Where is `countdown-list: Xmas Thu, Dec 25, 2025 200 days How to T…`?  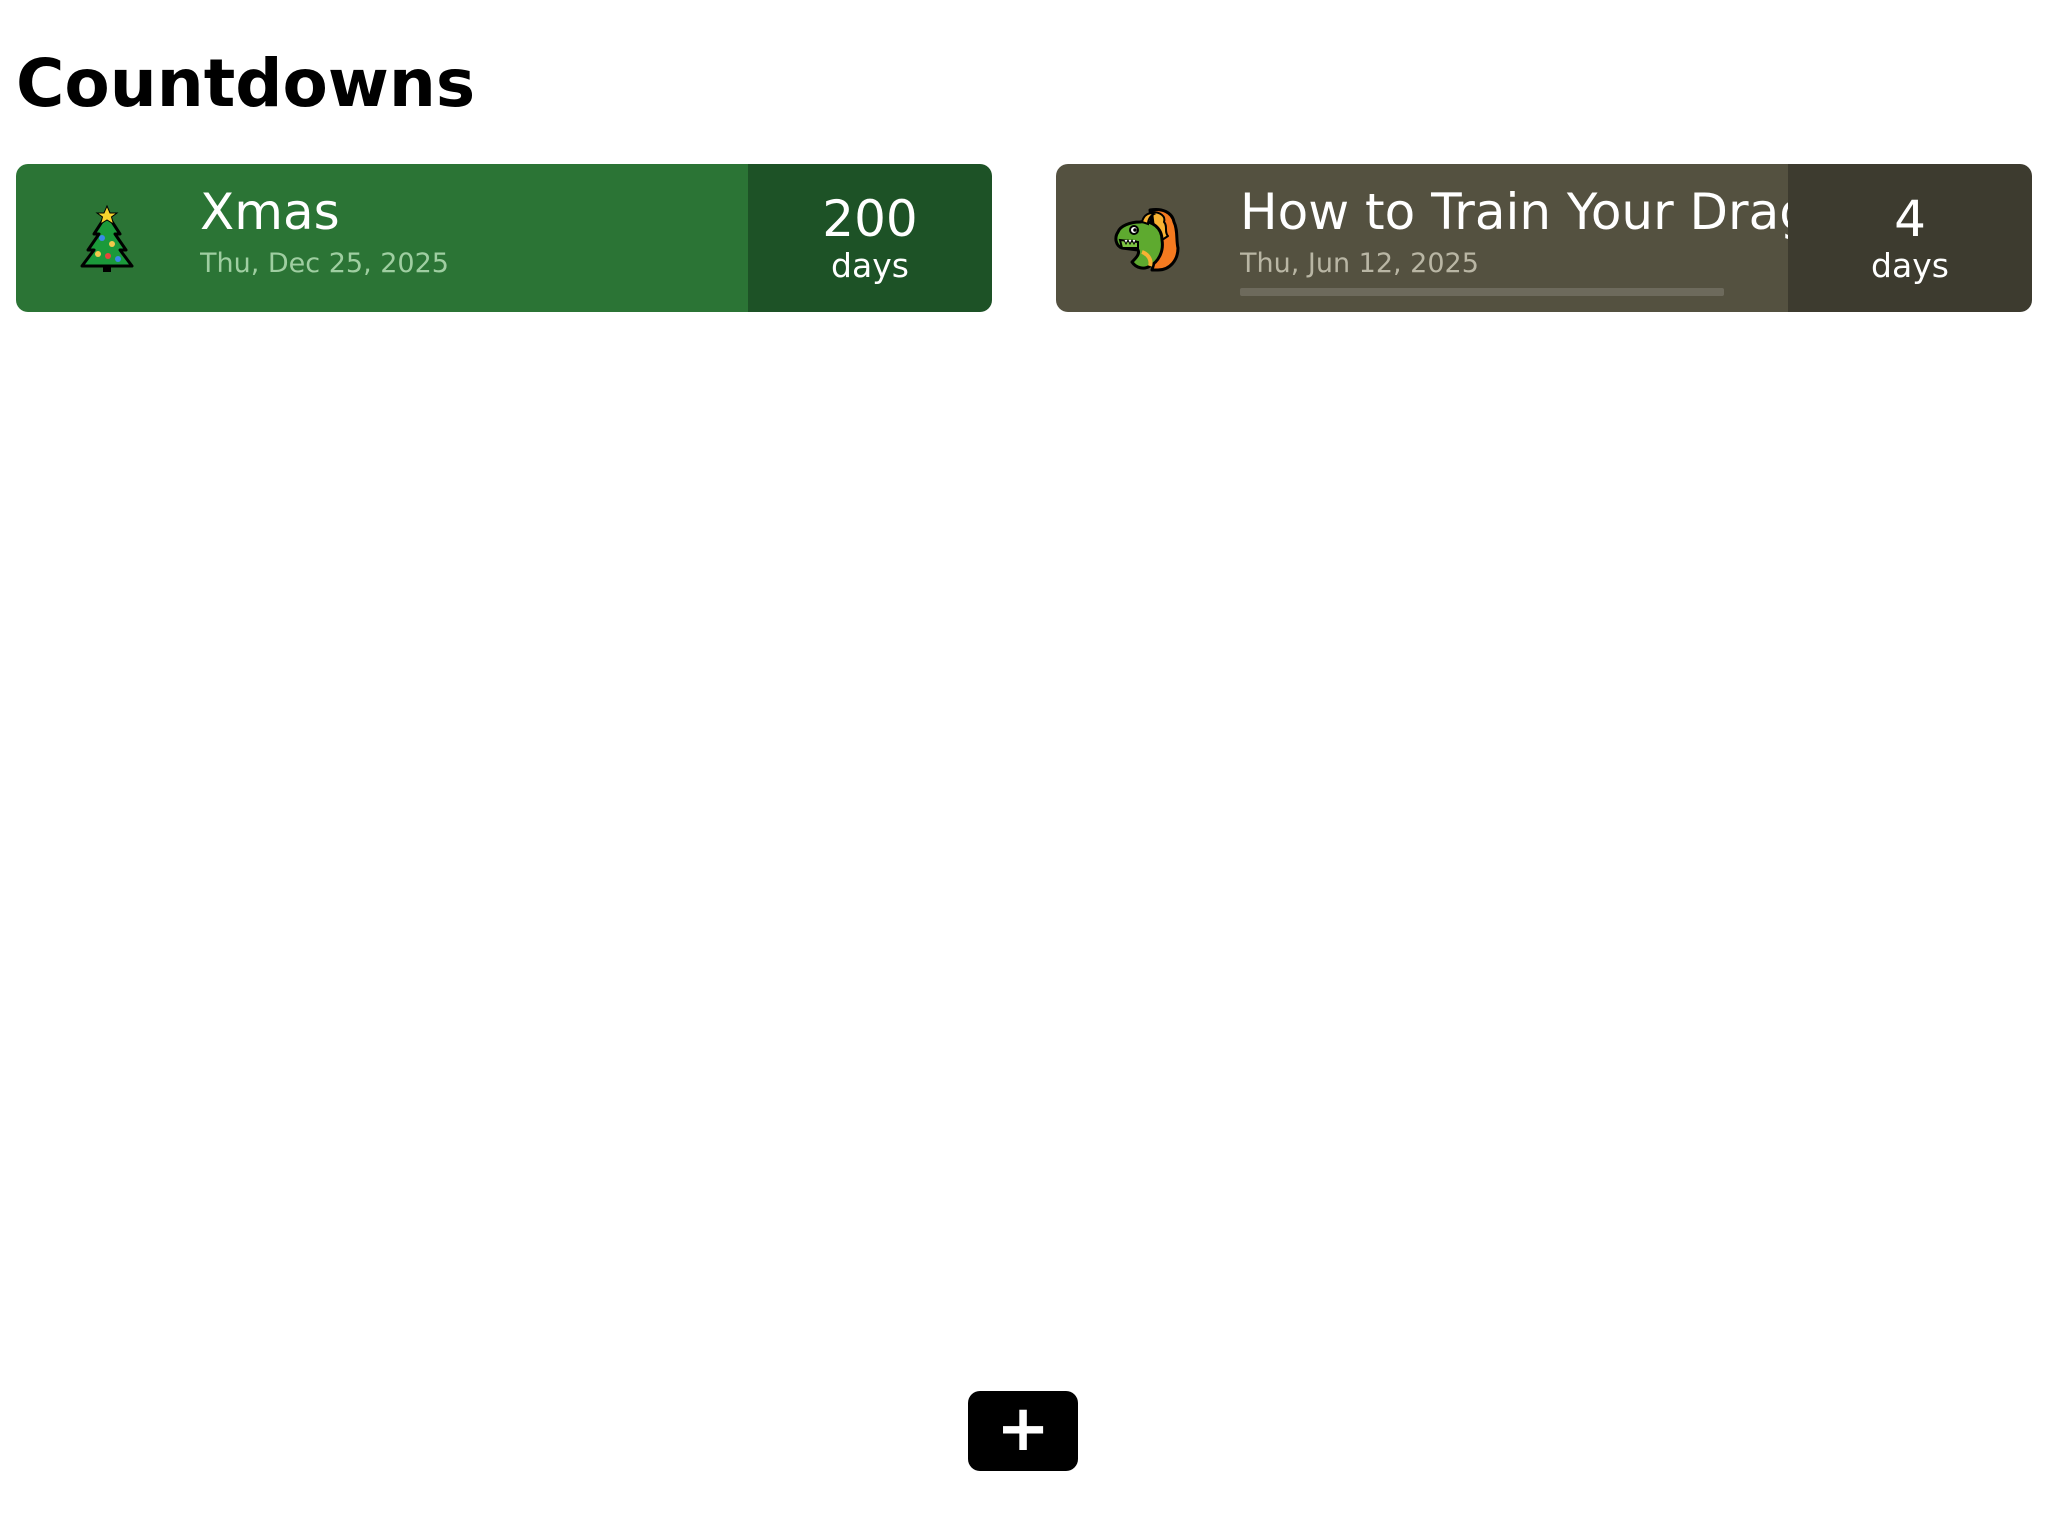 countdown-list: Xmas Thu, Dec 25, 2025 200 days How to T… is located at coordinates (1024, 238).